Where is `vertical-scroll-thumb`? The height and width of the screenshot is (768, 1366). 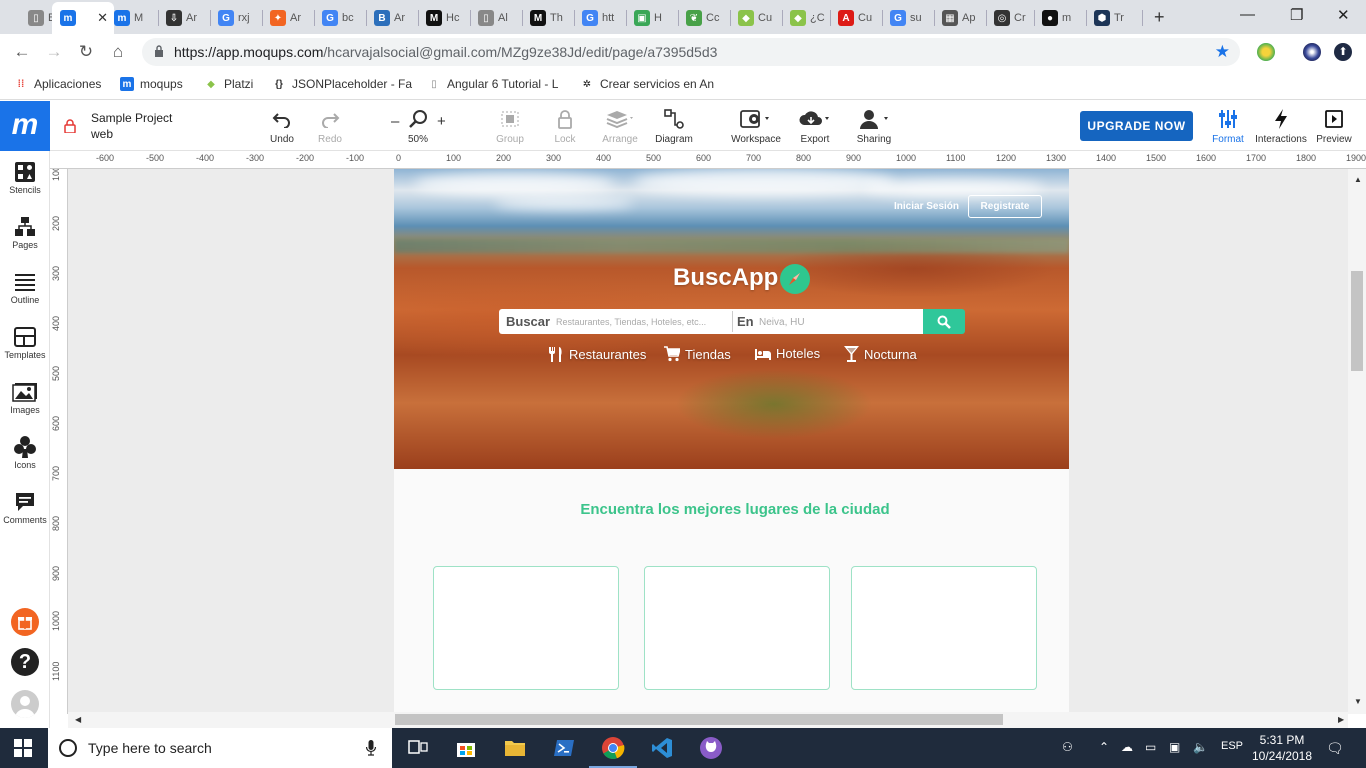 vertical-scroll-thumb is located at coordinates (1357, 321).